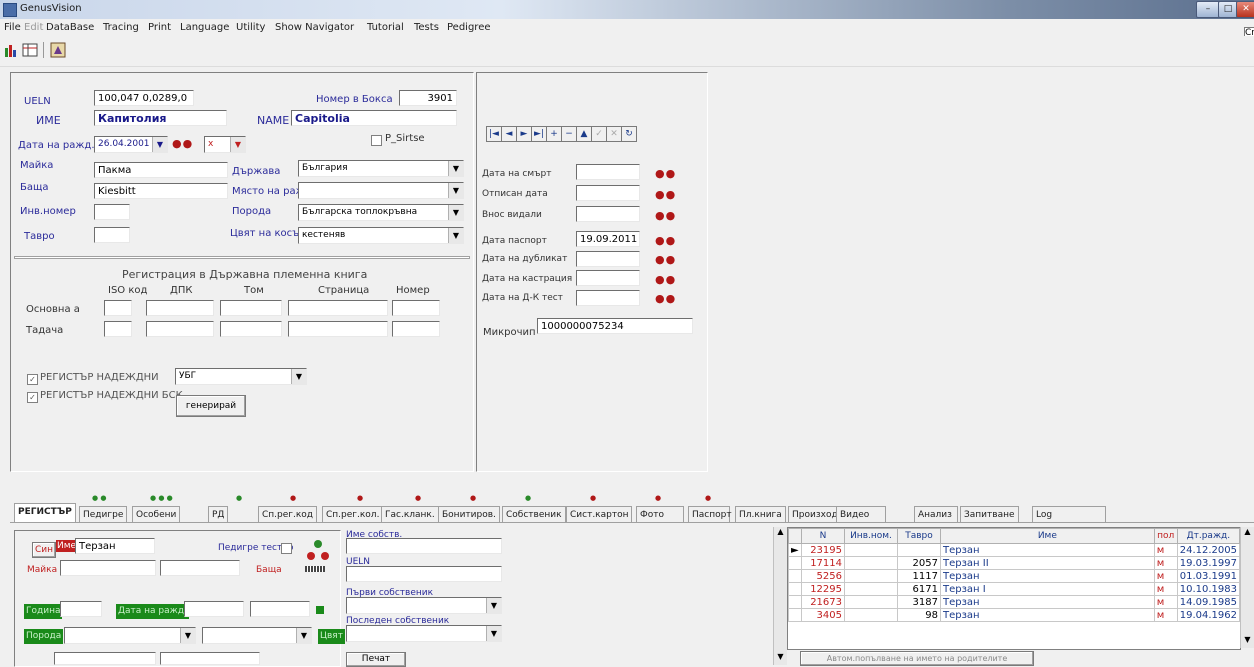  I want to click on menu-tutorial: Tutorial, so click(385, 27).